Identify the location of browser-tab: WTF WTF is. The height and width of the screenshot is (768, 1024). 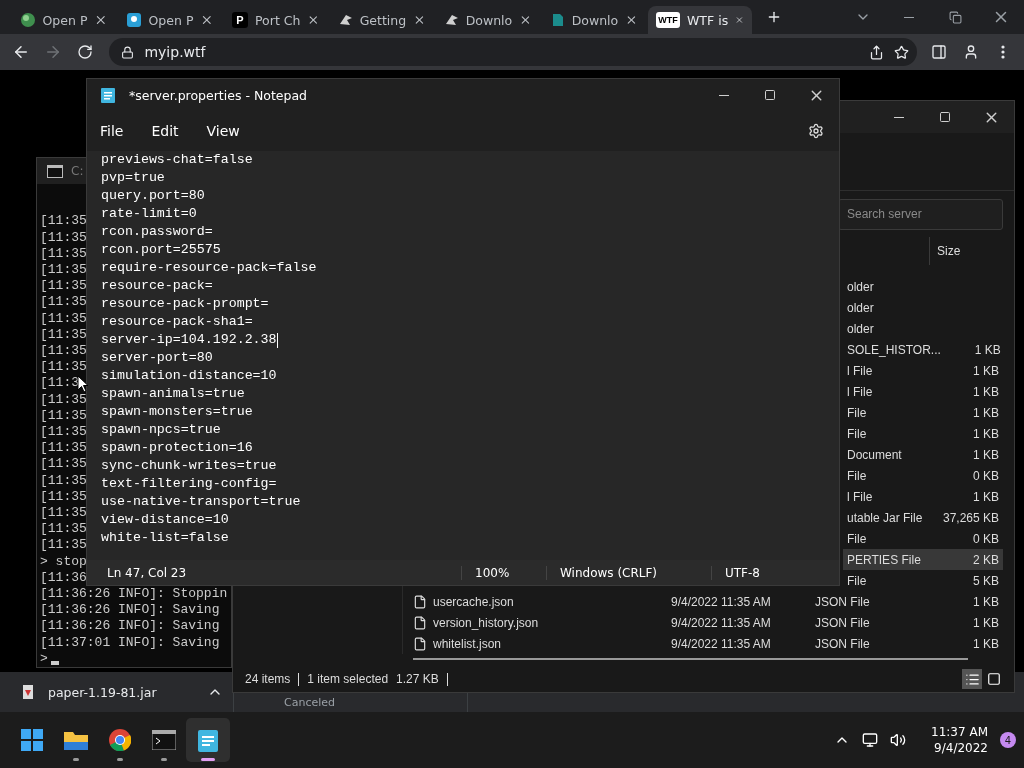
(700, 20).